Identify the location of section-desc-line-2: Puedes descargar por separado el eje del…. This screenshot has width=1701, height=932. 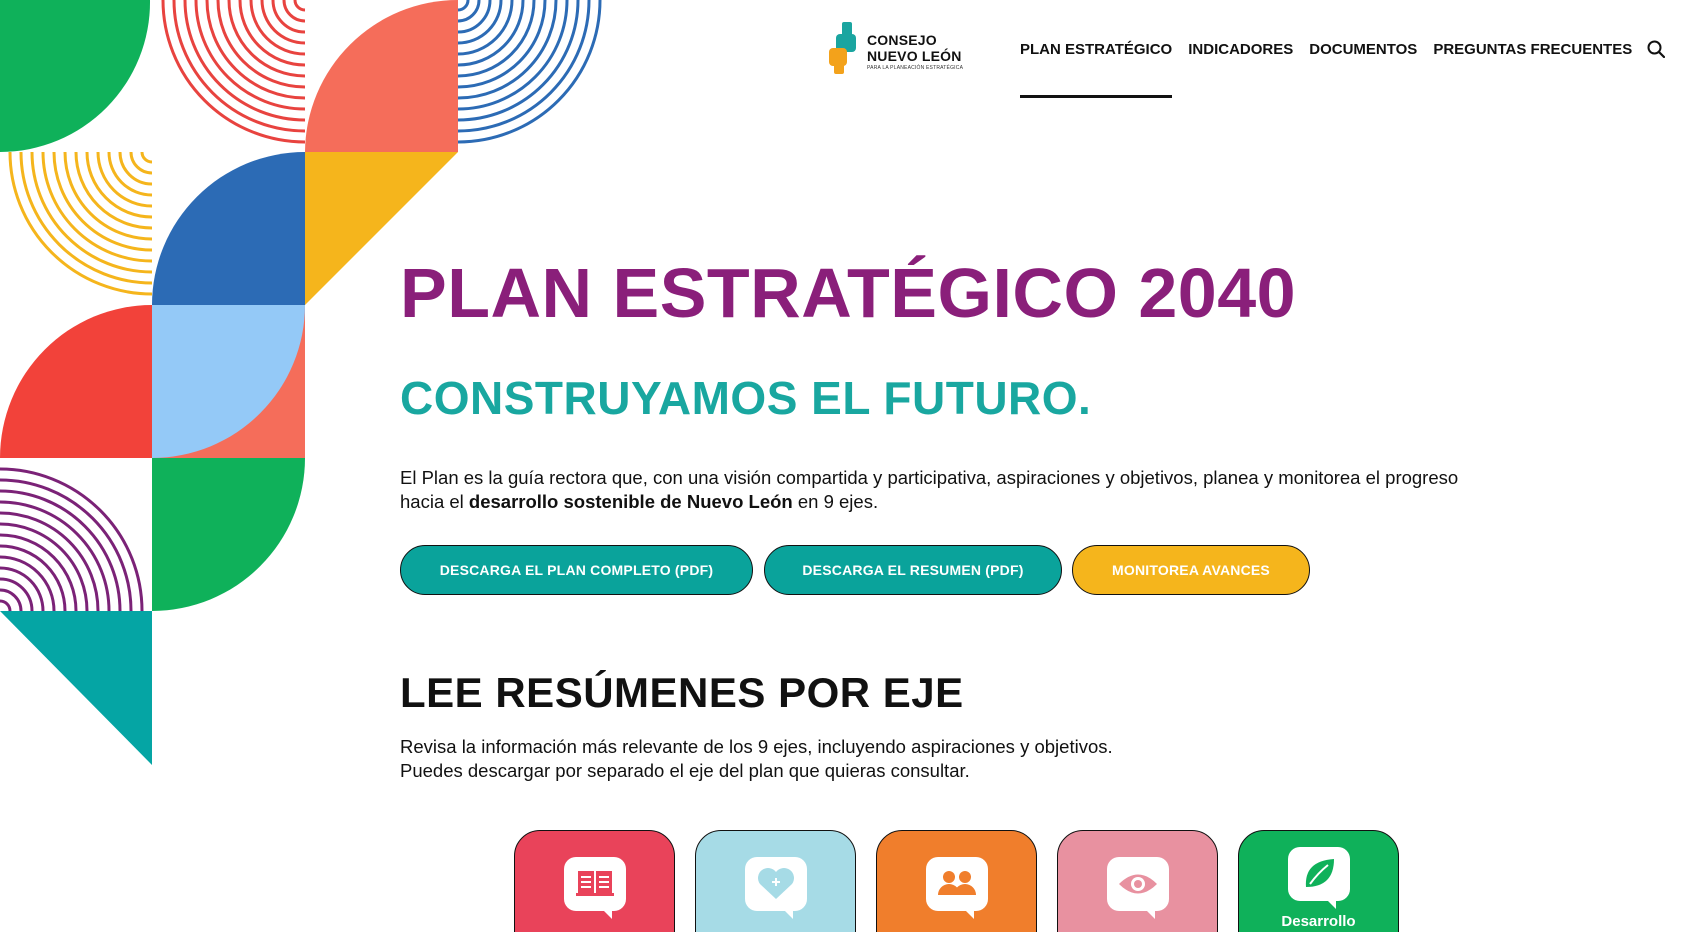
(685, 770).